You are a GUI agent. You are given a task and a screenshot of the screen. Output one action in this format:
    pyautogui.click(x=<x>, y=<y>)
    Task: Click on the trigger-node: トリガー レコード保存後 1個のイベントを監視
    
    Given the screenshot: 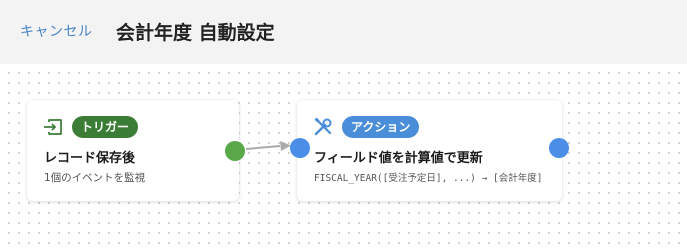 What is the action you would take?
    pyautogui.click(x=133, y=150)
    